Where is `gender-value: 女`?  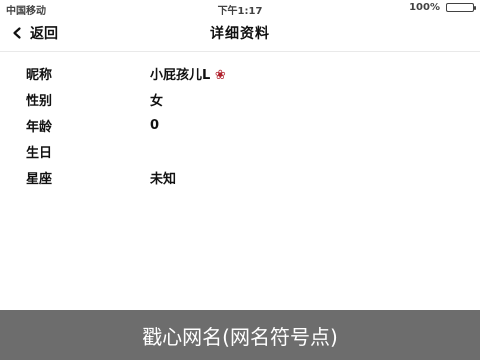 gender-value: 女 is located at coordinates (157, 101).